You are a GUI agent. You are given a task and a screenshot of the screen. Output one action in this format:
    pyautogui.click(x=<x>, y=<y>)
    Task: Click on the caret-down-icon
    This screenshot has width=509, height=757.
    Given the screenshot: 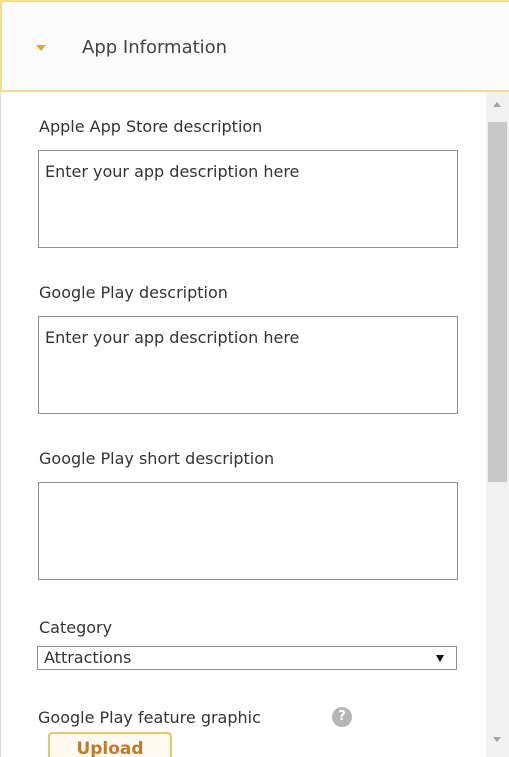 What is the action you would take?
    pyautogui.click(x=41, y=48)
    